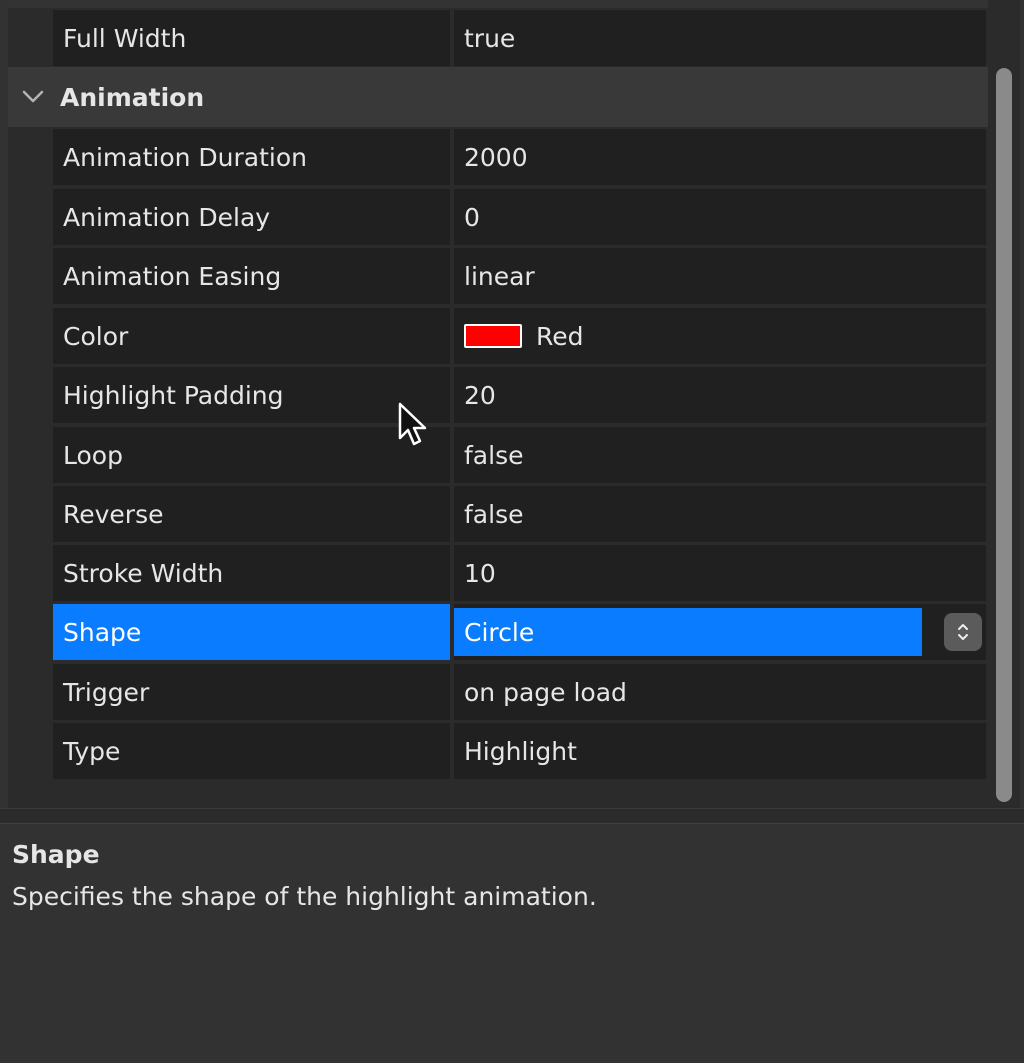  I want to click on property-value: on page load, so click(720, 692).